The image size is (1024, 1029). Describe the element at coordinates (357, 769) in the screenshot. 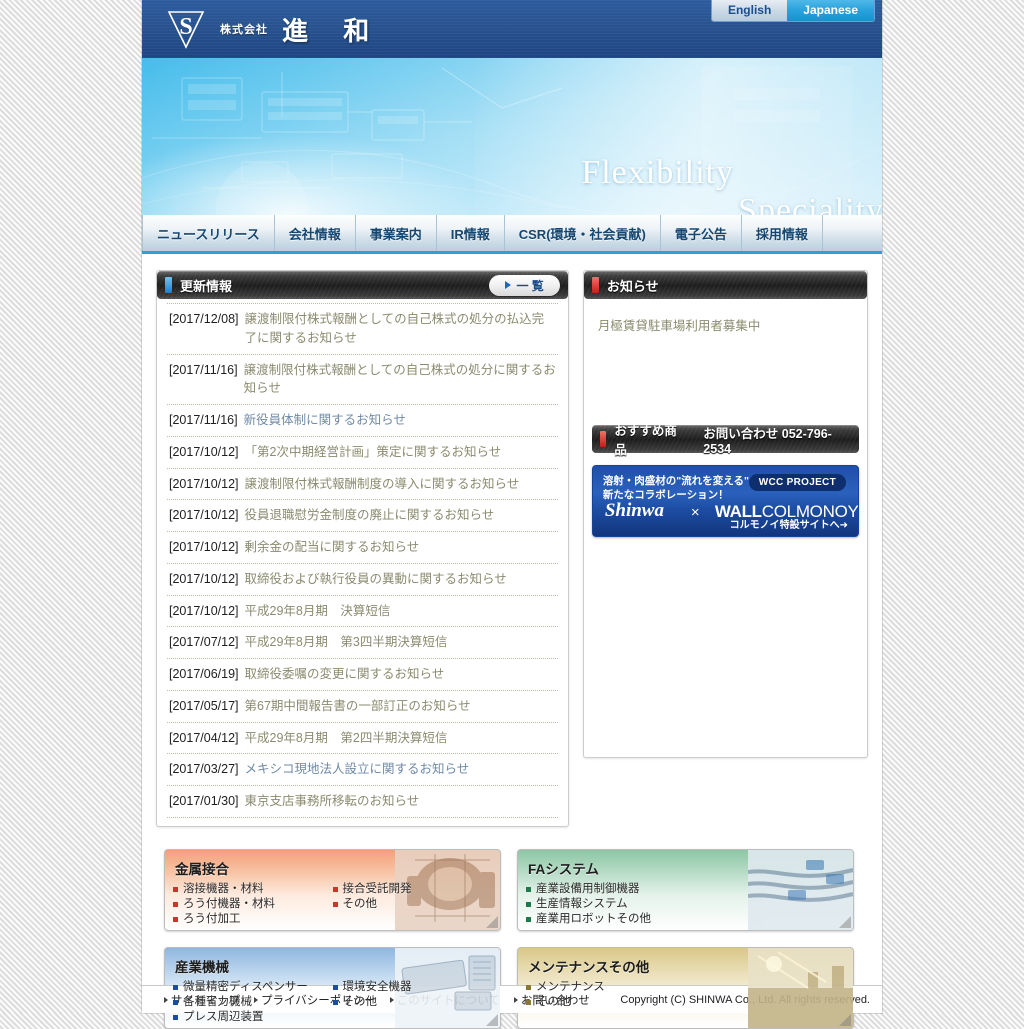

I see `news-title-link: メキシコ現地法人設立に関するお知らせ` at that location.